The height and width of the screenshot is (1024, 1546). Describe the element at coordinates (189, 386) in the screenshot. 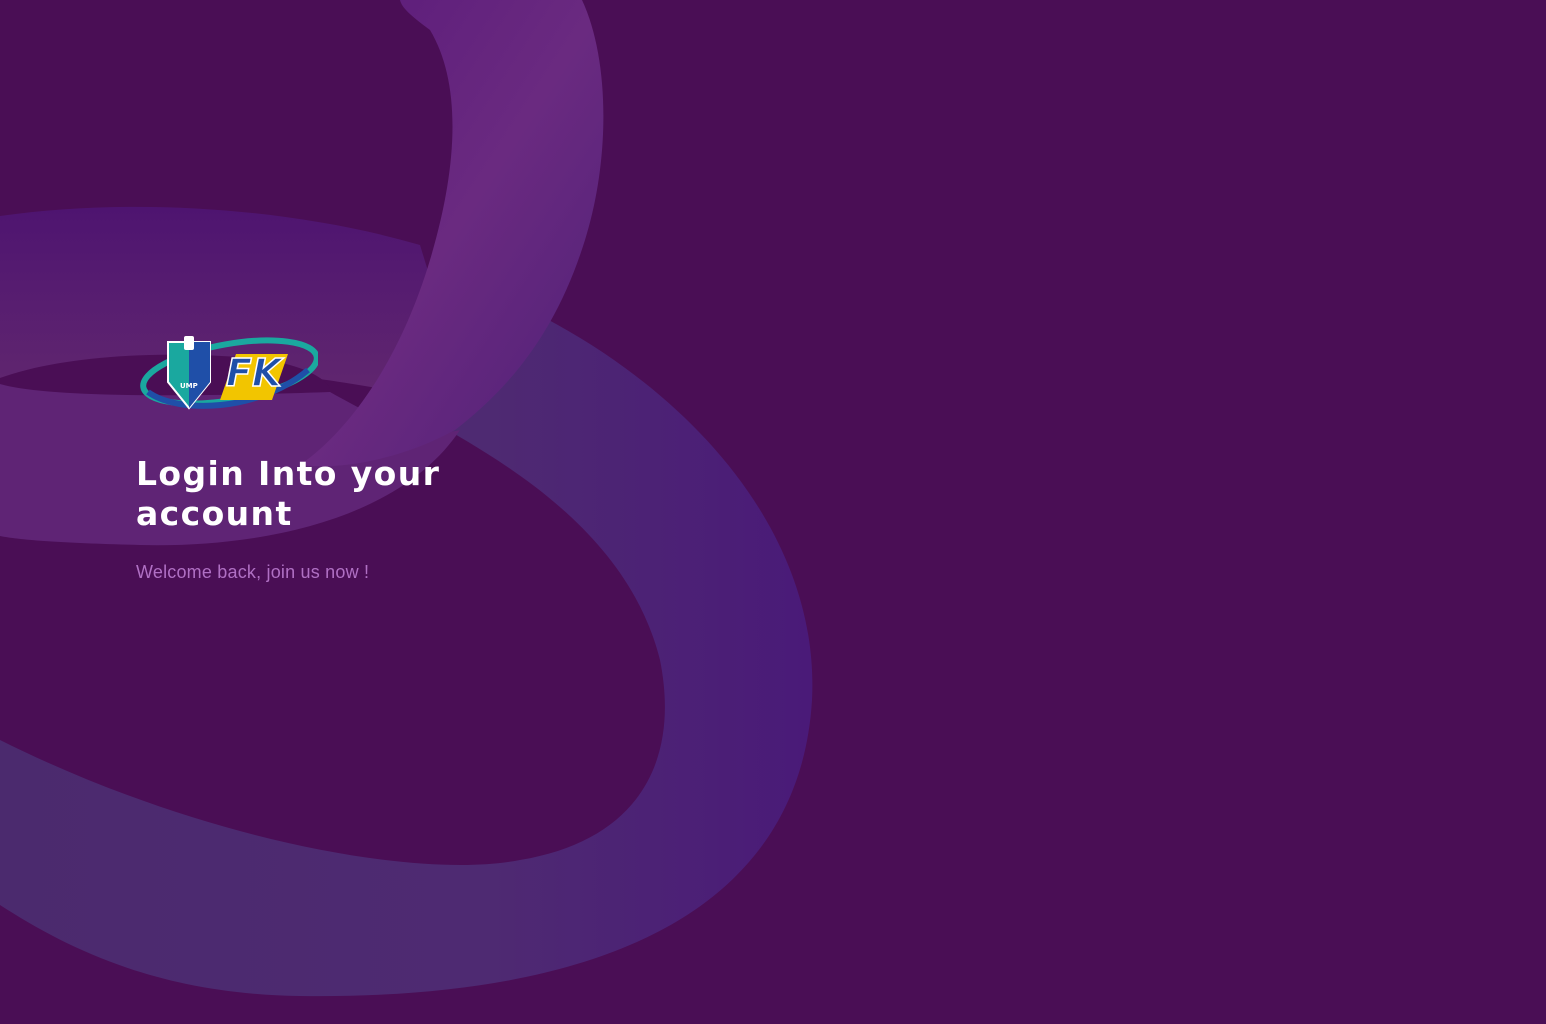

I see `svg-text: UMP` at that location.